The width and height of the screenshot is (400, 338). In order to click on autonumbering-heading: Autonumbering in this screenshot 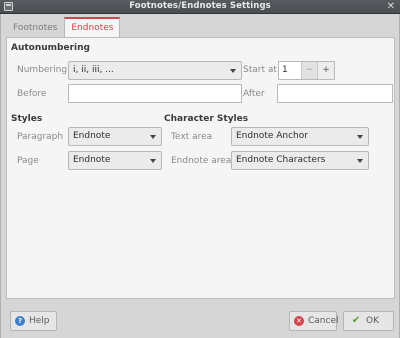, I will do `click(50, 48)`.